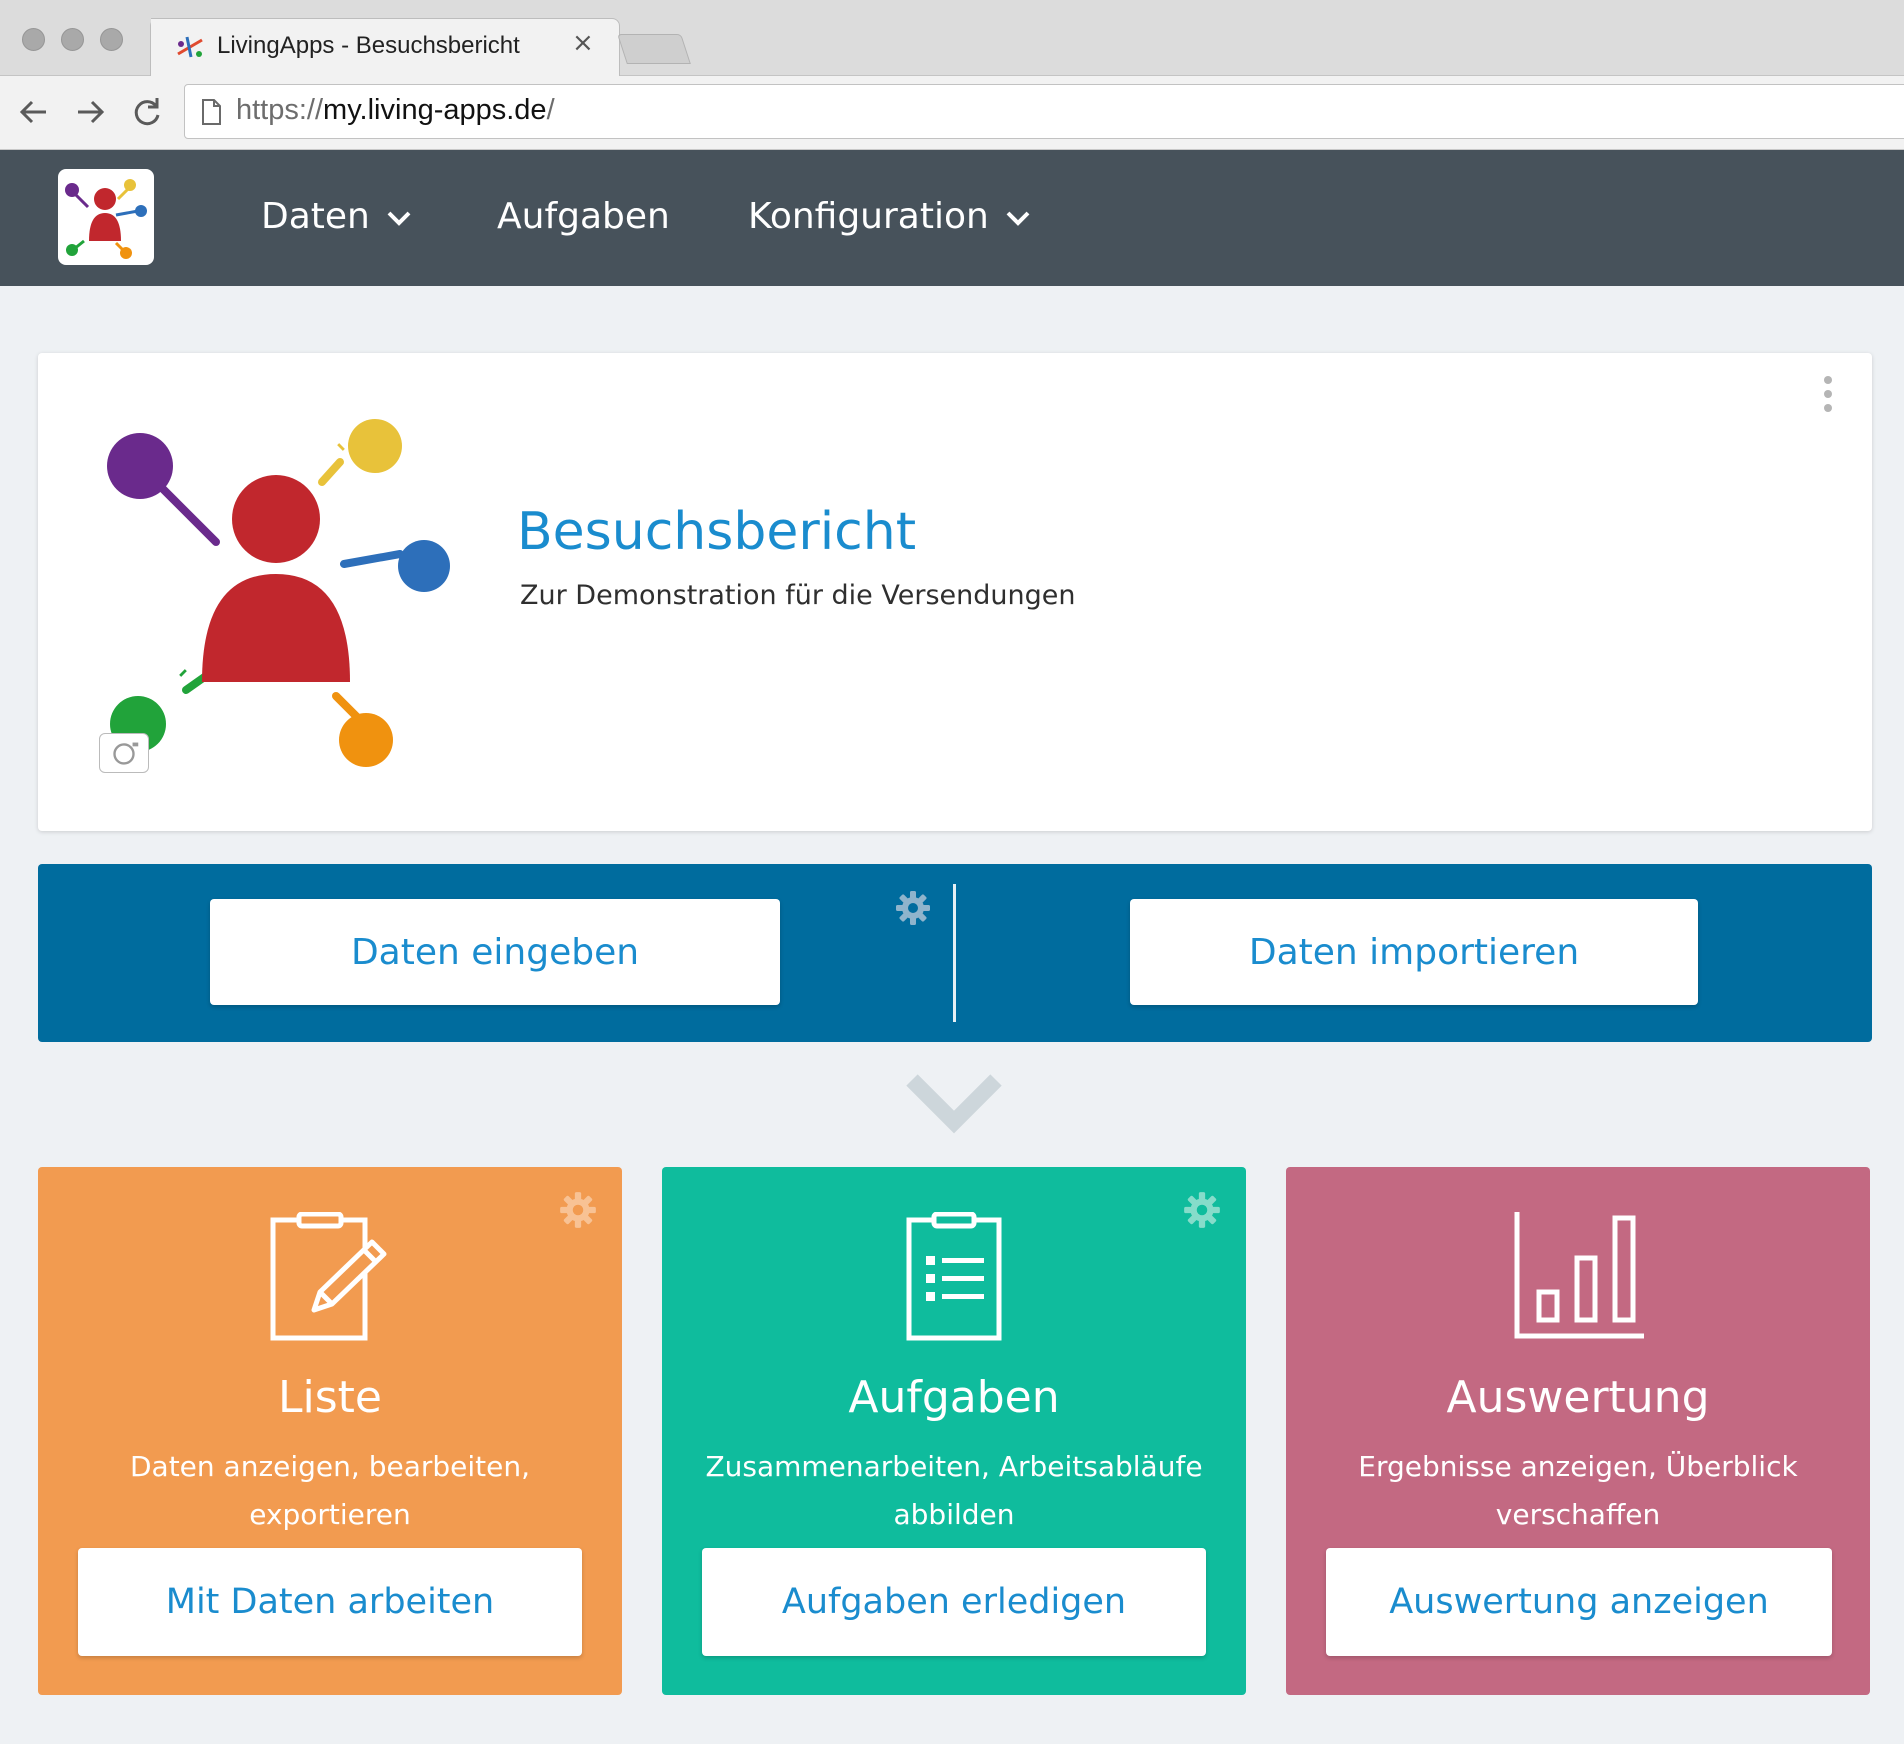 The height and width of the screenshot is (1744, 1904). What do you see at coordinates (330, 1602) in the screenshot?
I see `work-with-data-button: Mit Daten arbeiten` at bounding box center [330, 1602].